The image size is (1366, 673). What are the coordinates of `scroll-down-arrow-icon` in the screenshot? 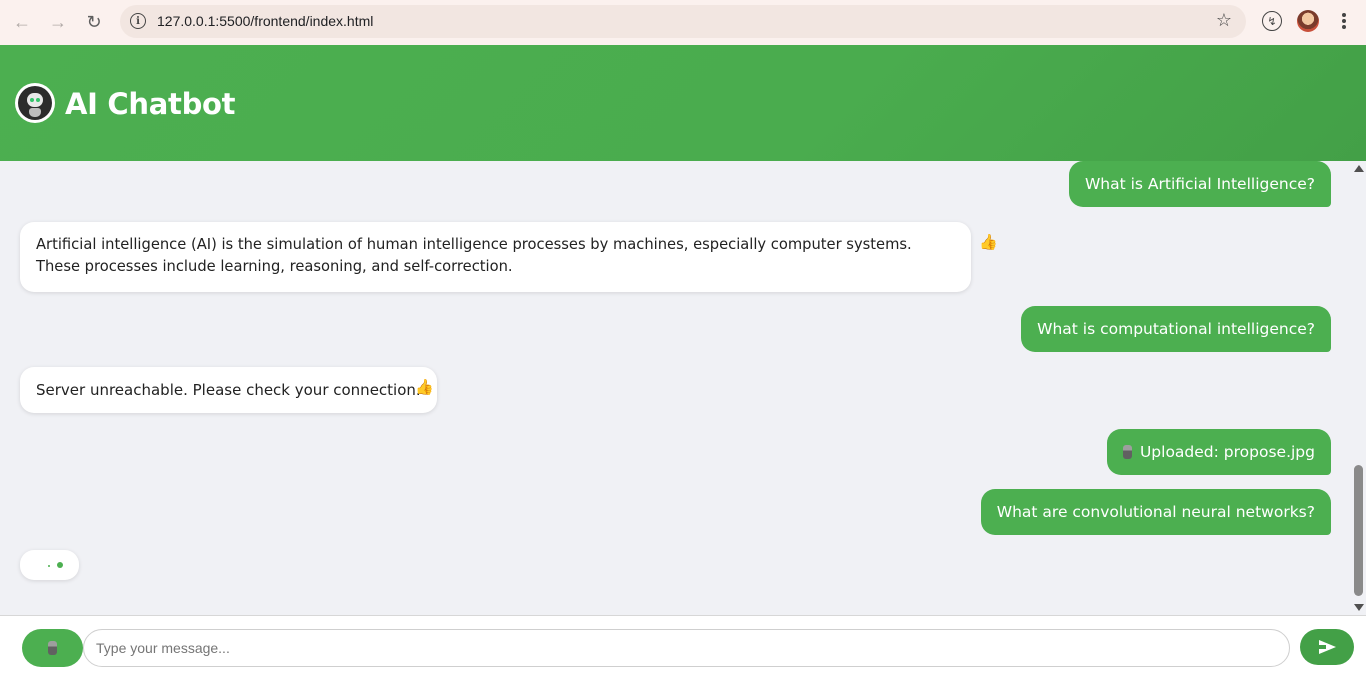 It's located at (1359, 607).